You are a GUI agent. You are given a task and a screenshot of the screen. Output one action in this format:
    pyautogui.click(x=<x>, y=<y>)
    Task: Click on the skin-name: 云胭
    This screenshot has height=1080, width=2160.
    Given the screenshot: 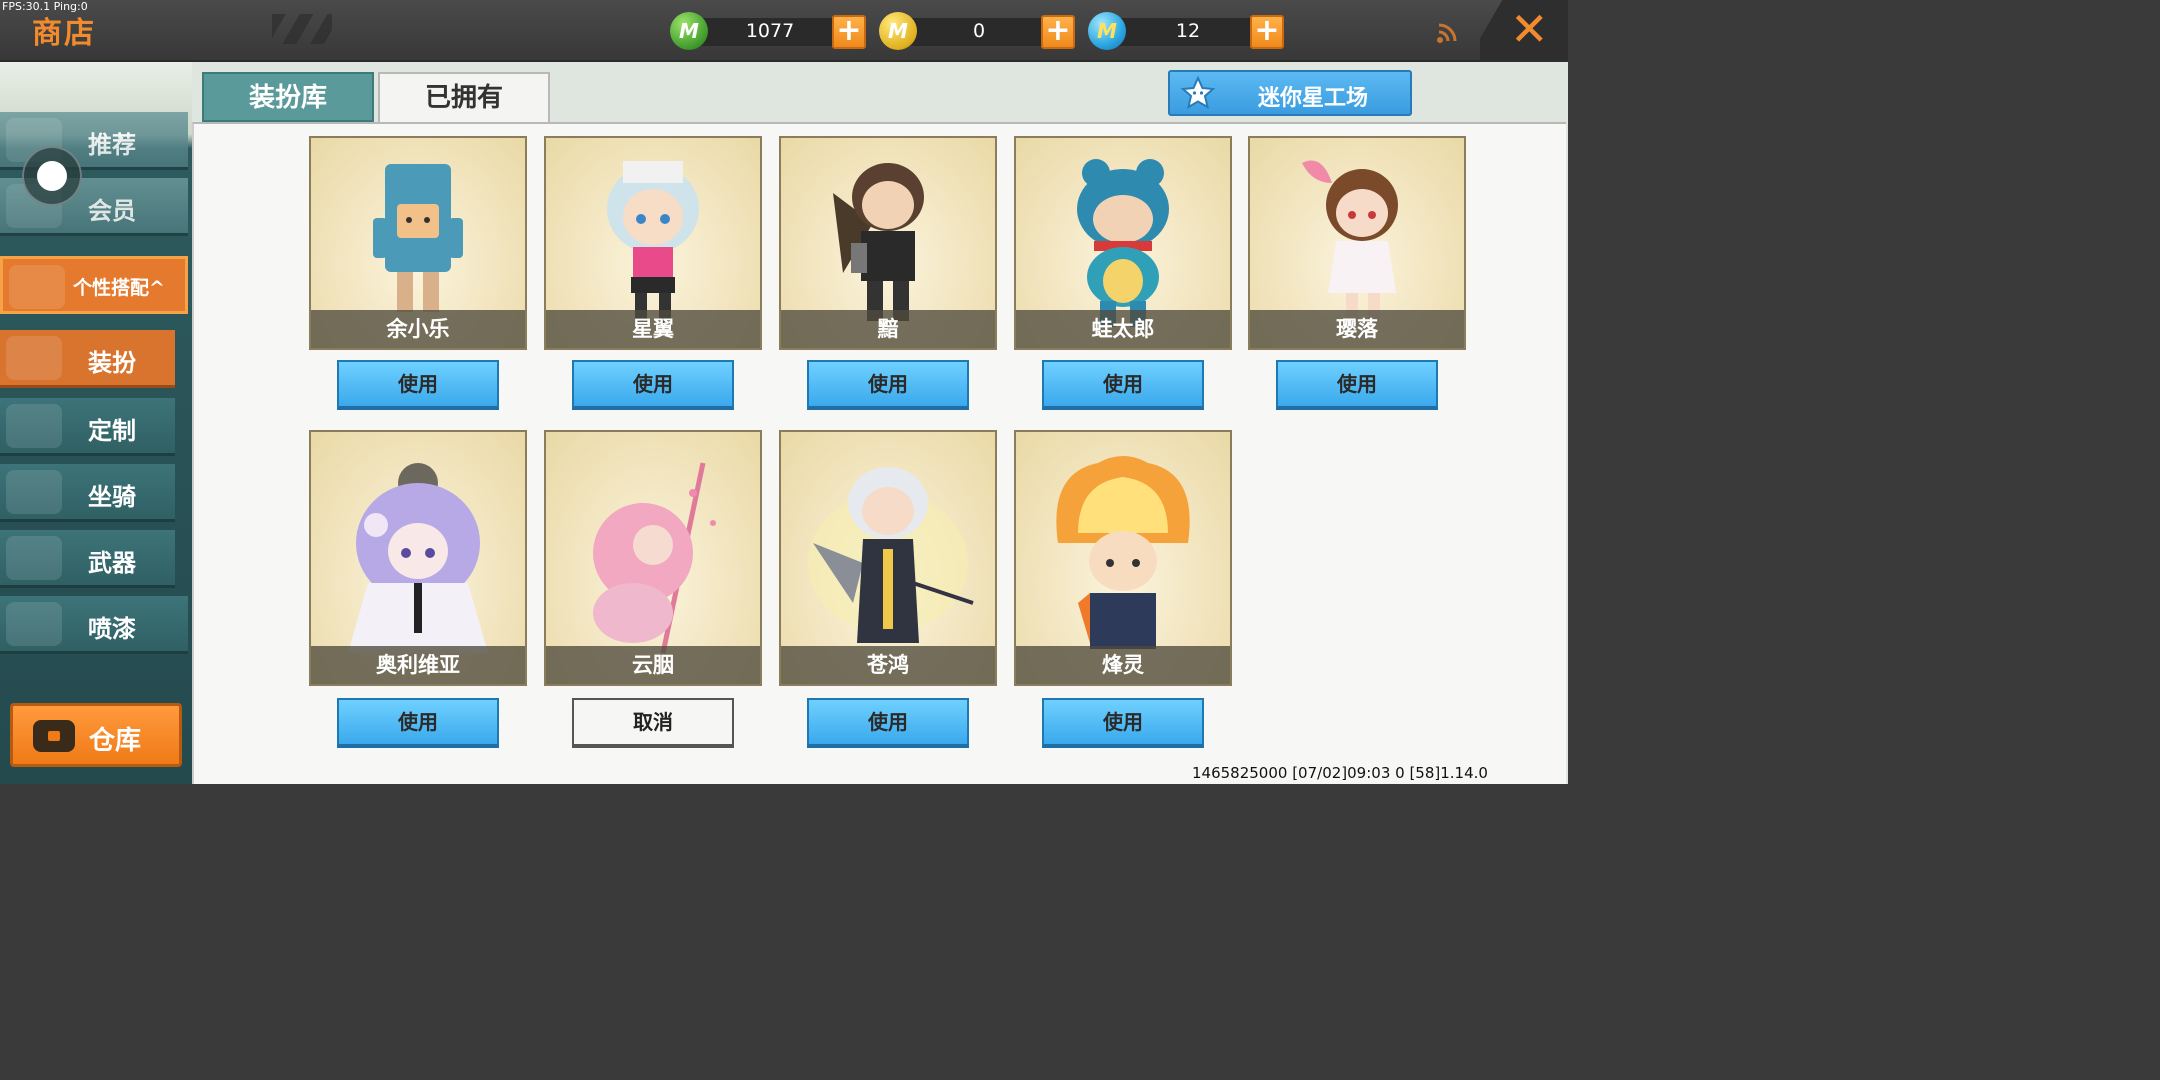 What is the action you would take?
    pyautogui.click(x=653, y=665)
    